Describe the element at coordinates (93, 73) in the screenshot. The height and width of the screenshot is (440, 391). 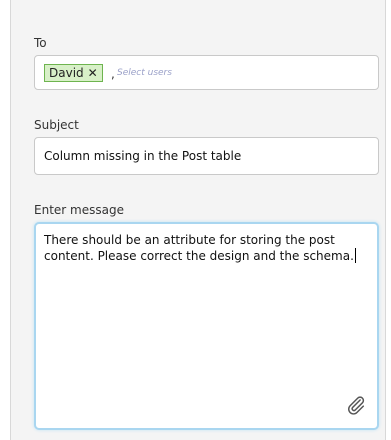
I see `close-icon: ✕` at that location.